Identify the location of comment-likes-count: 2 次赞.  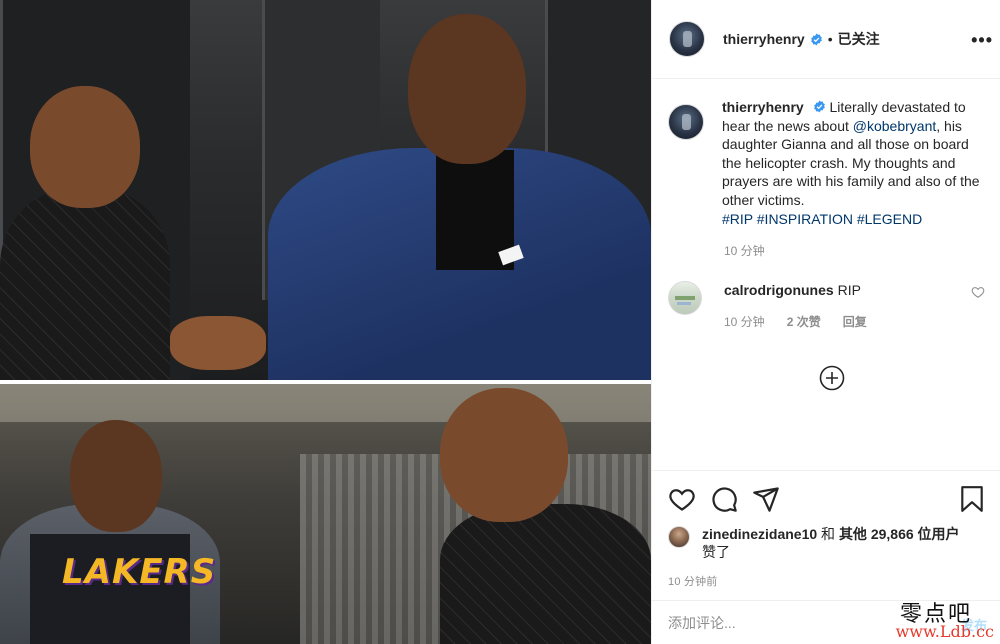
(804, 321).